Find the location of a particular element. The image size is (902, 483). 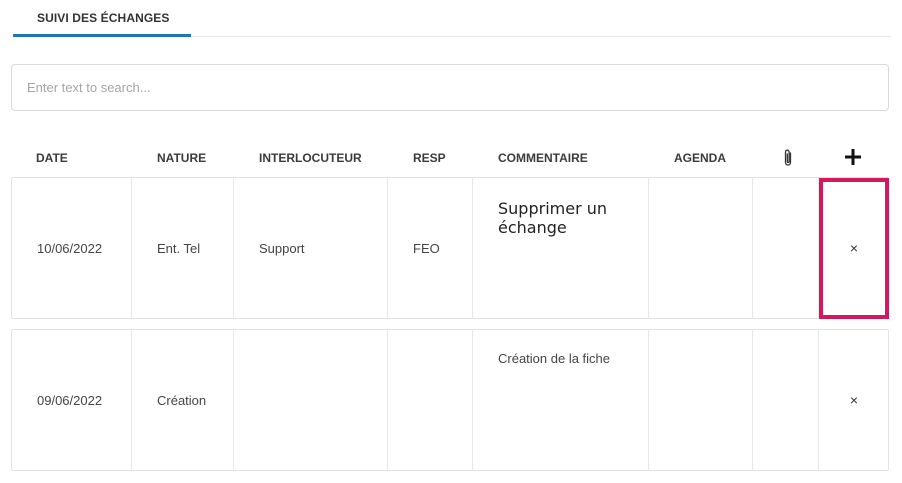

delete-button-highlight is located at coordinates (854, 248).